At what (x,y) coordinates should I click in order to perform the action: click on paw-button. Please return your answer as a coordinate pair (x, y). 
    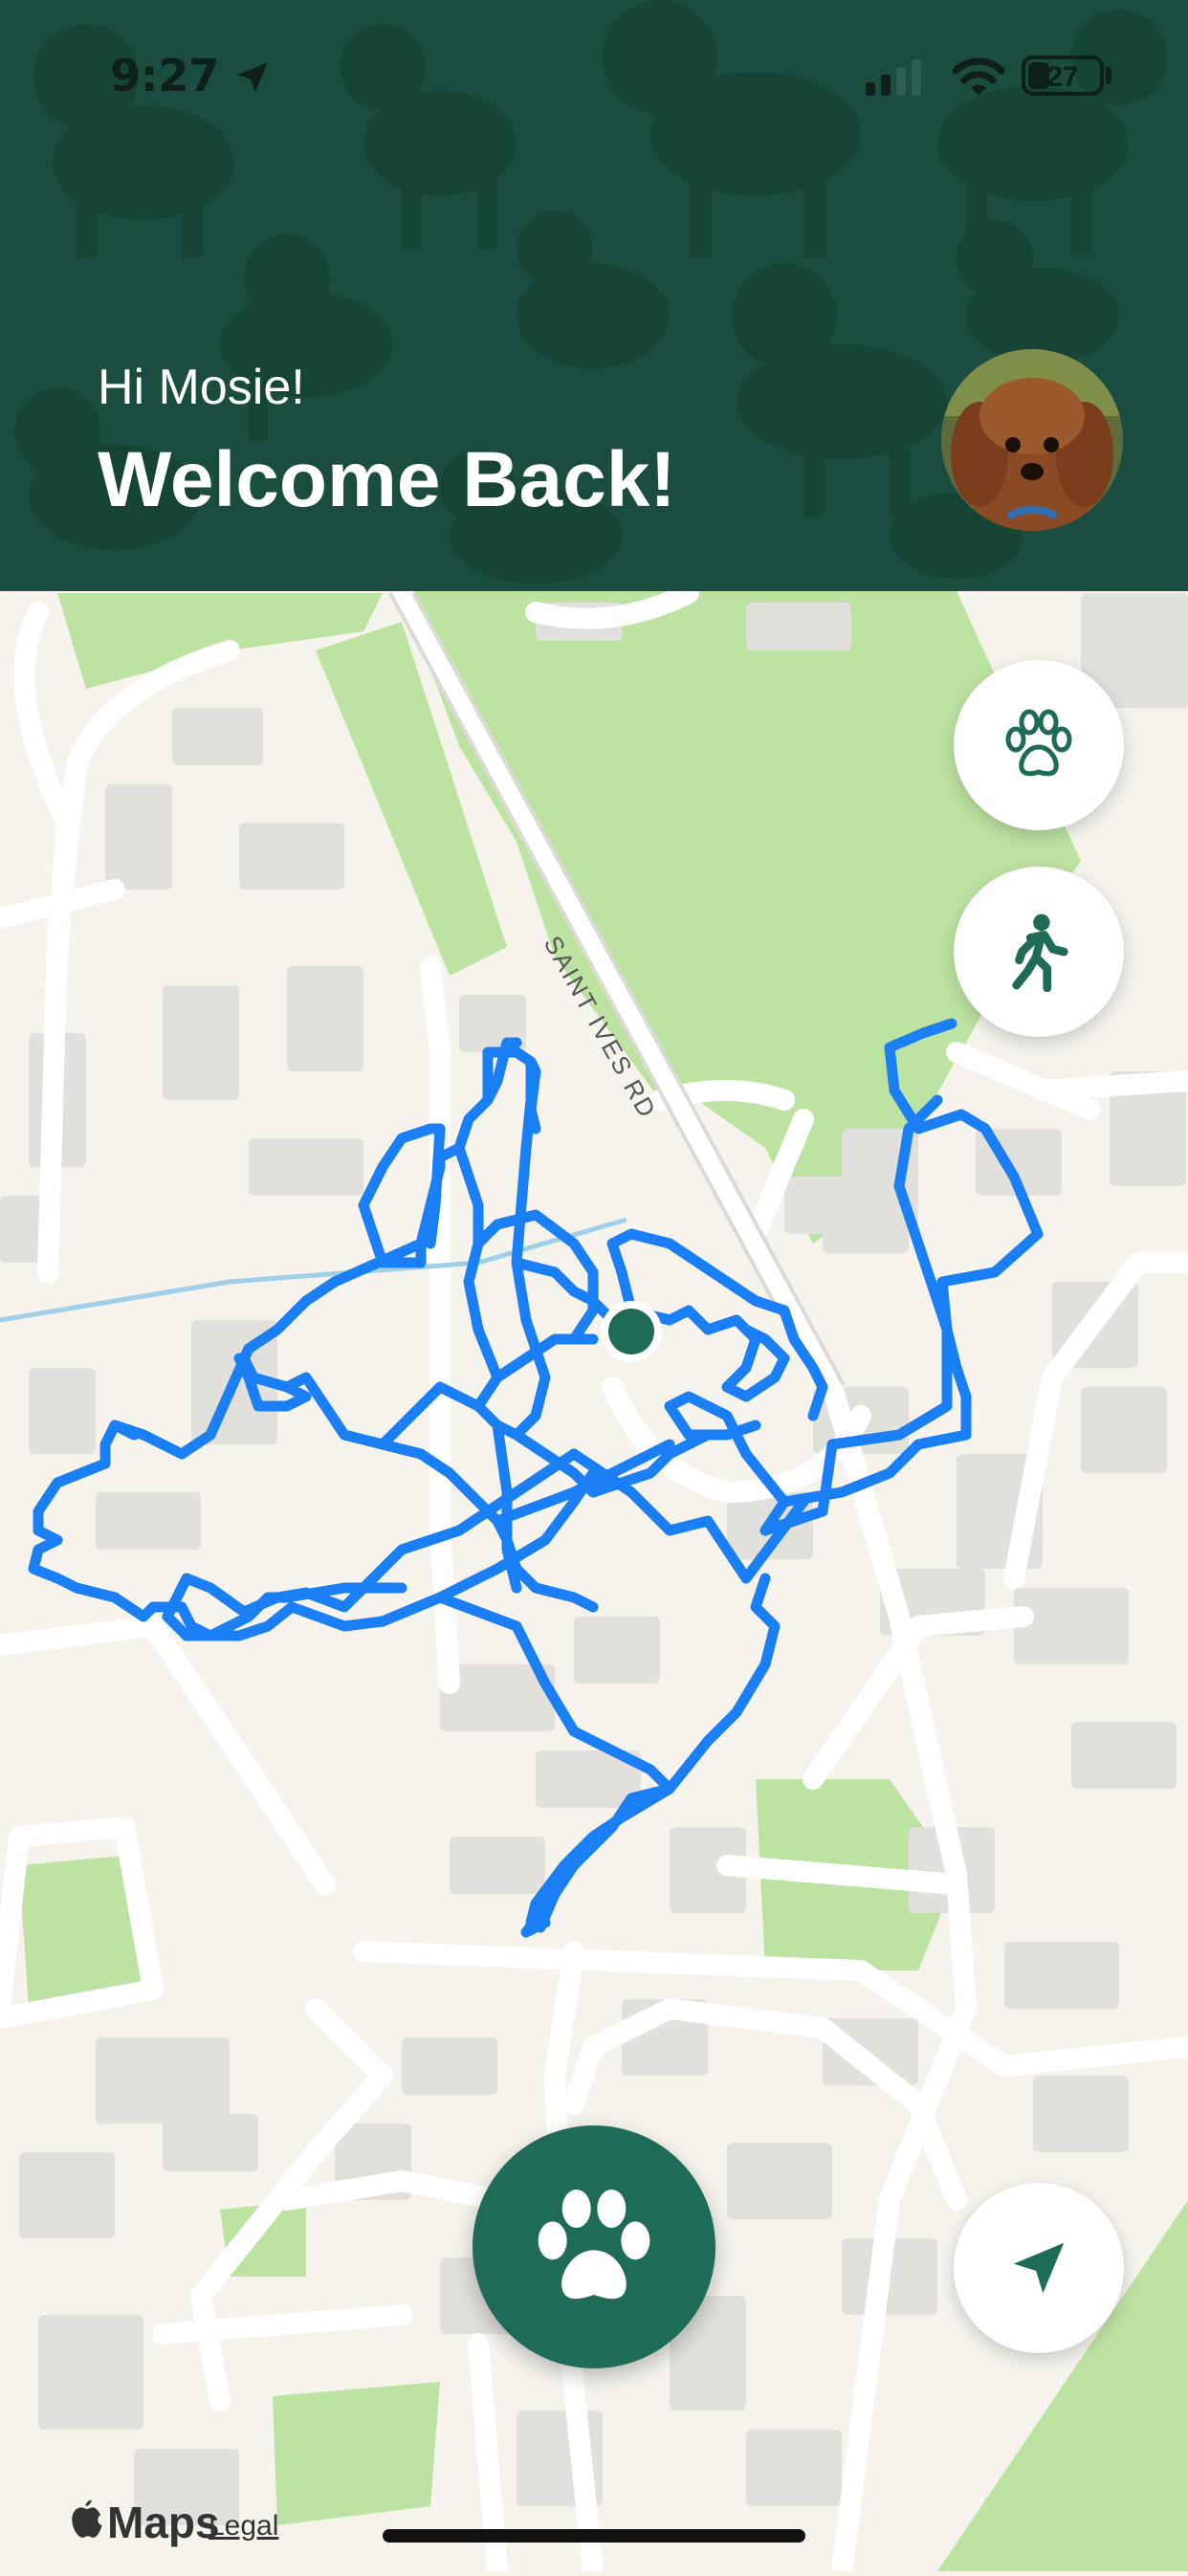
    Looking at the image, I should click on (1039, 745).